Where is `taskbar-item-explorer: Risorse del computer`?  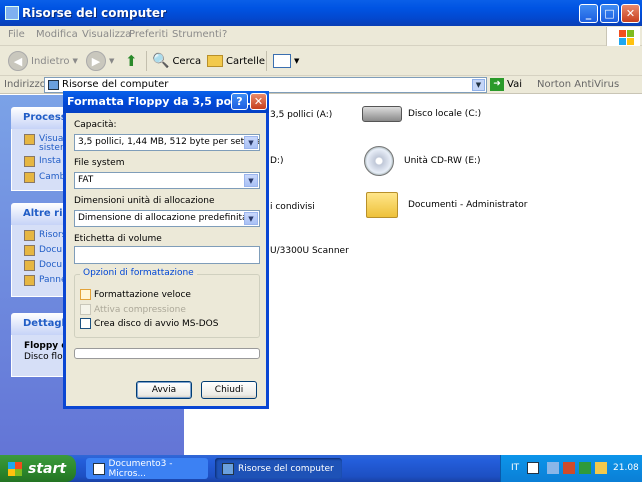 taskbar-item-explorer: Risorse del computer is located at coordinates (278, 468).